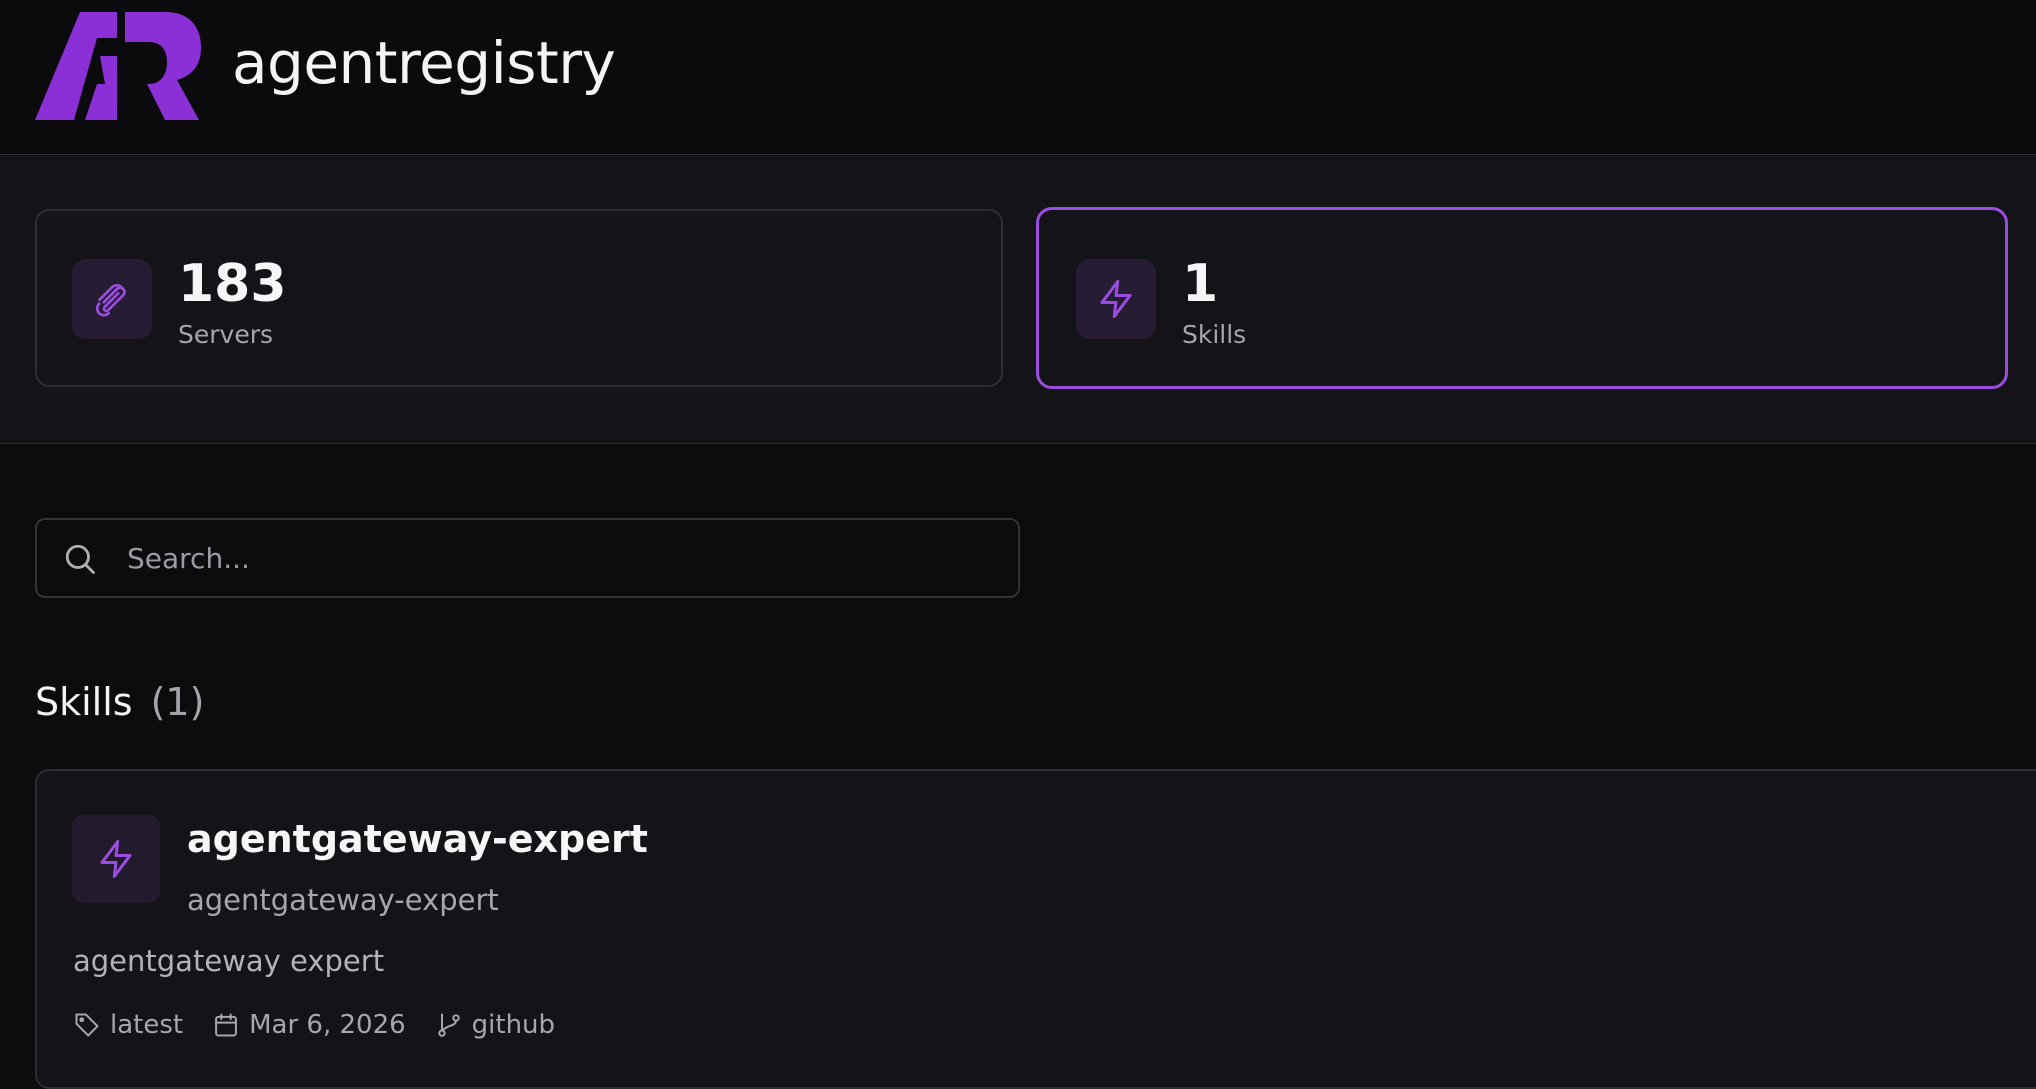 The height and width of the screenshot is (1089, 2036). I want to click on git-branch-icon, so click(448, 1025).